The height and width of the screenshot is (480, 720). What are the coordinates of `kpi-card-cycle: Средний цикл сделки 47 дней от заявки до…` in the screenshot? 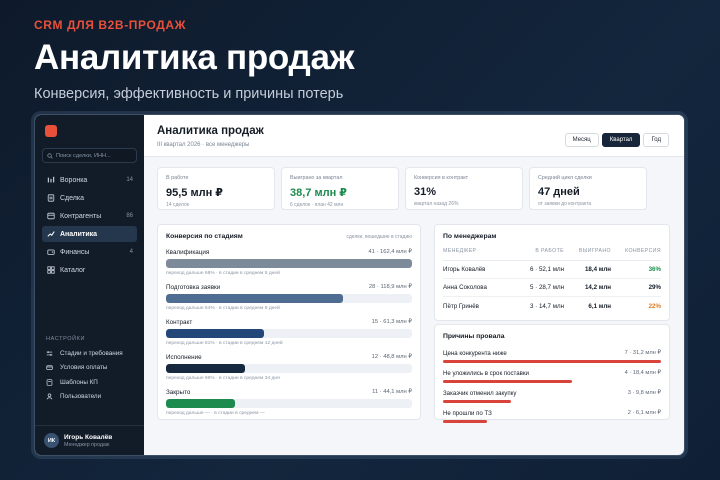 It's located at (588, 188).